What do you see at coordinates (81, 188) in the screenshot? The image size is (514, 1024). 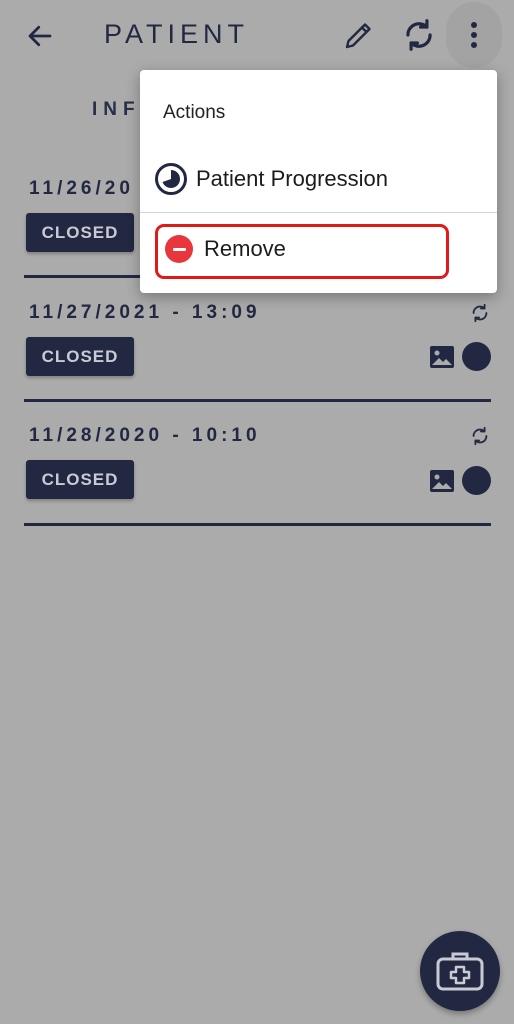 I see `record-date: 11/26/20` at bounding box center [81, 188].